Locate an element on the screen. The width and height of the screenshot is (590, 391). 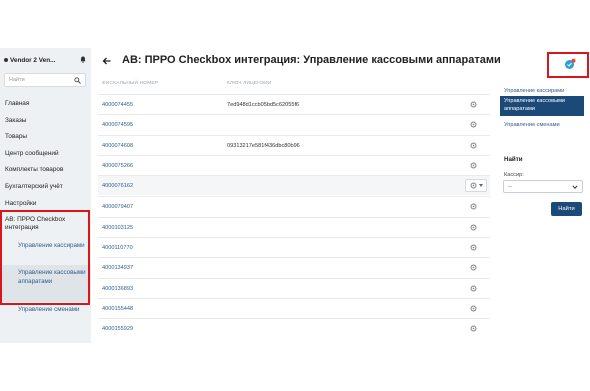
highlight-box-sidebar is located at coordinates (45, 257).